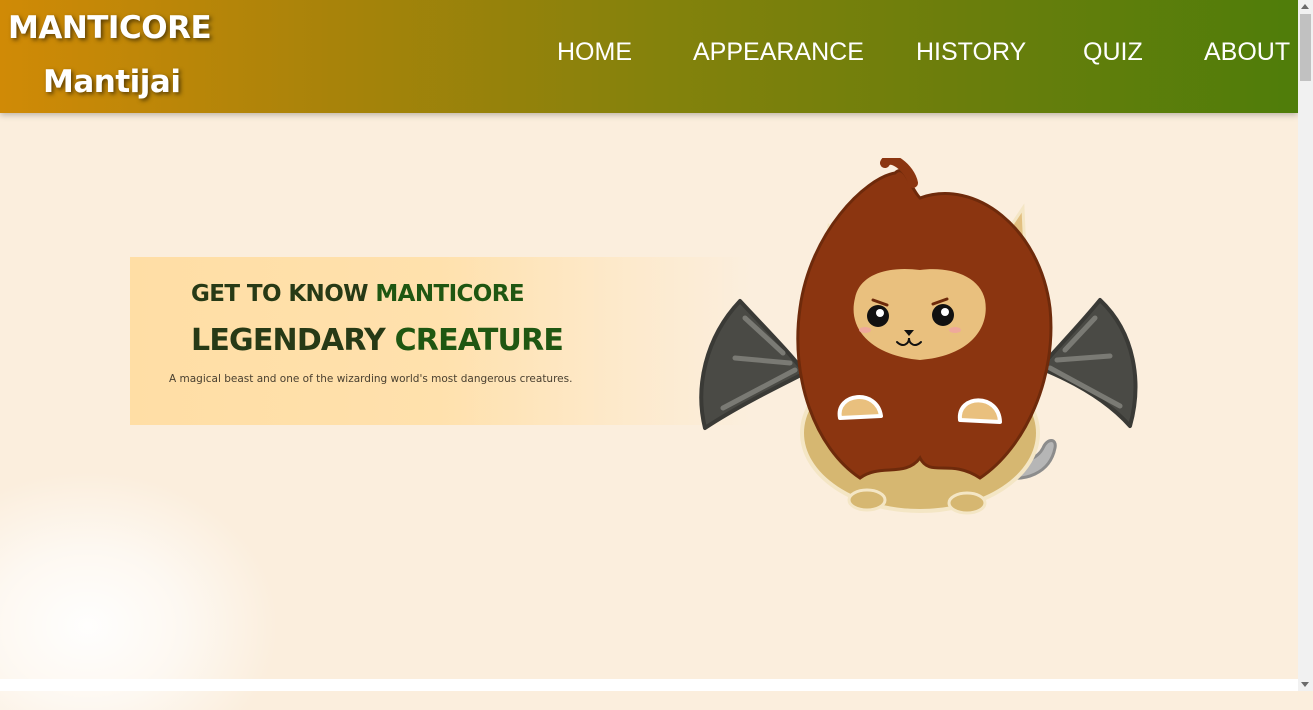 Image resolution: width=1313 pixels, height=710 pixels. I want to click on logo-title: MANTICORE, so click(110, 28).